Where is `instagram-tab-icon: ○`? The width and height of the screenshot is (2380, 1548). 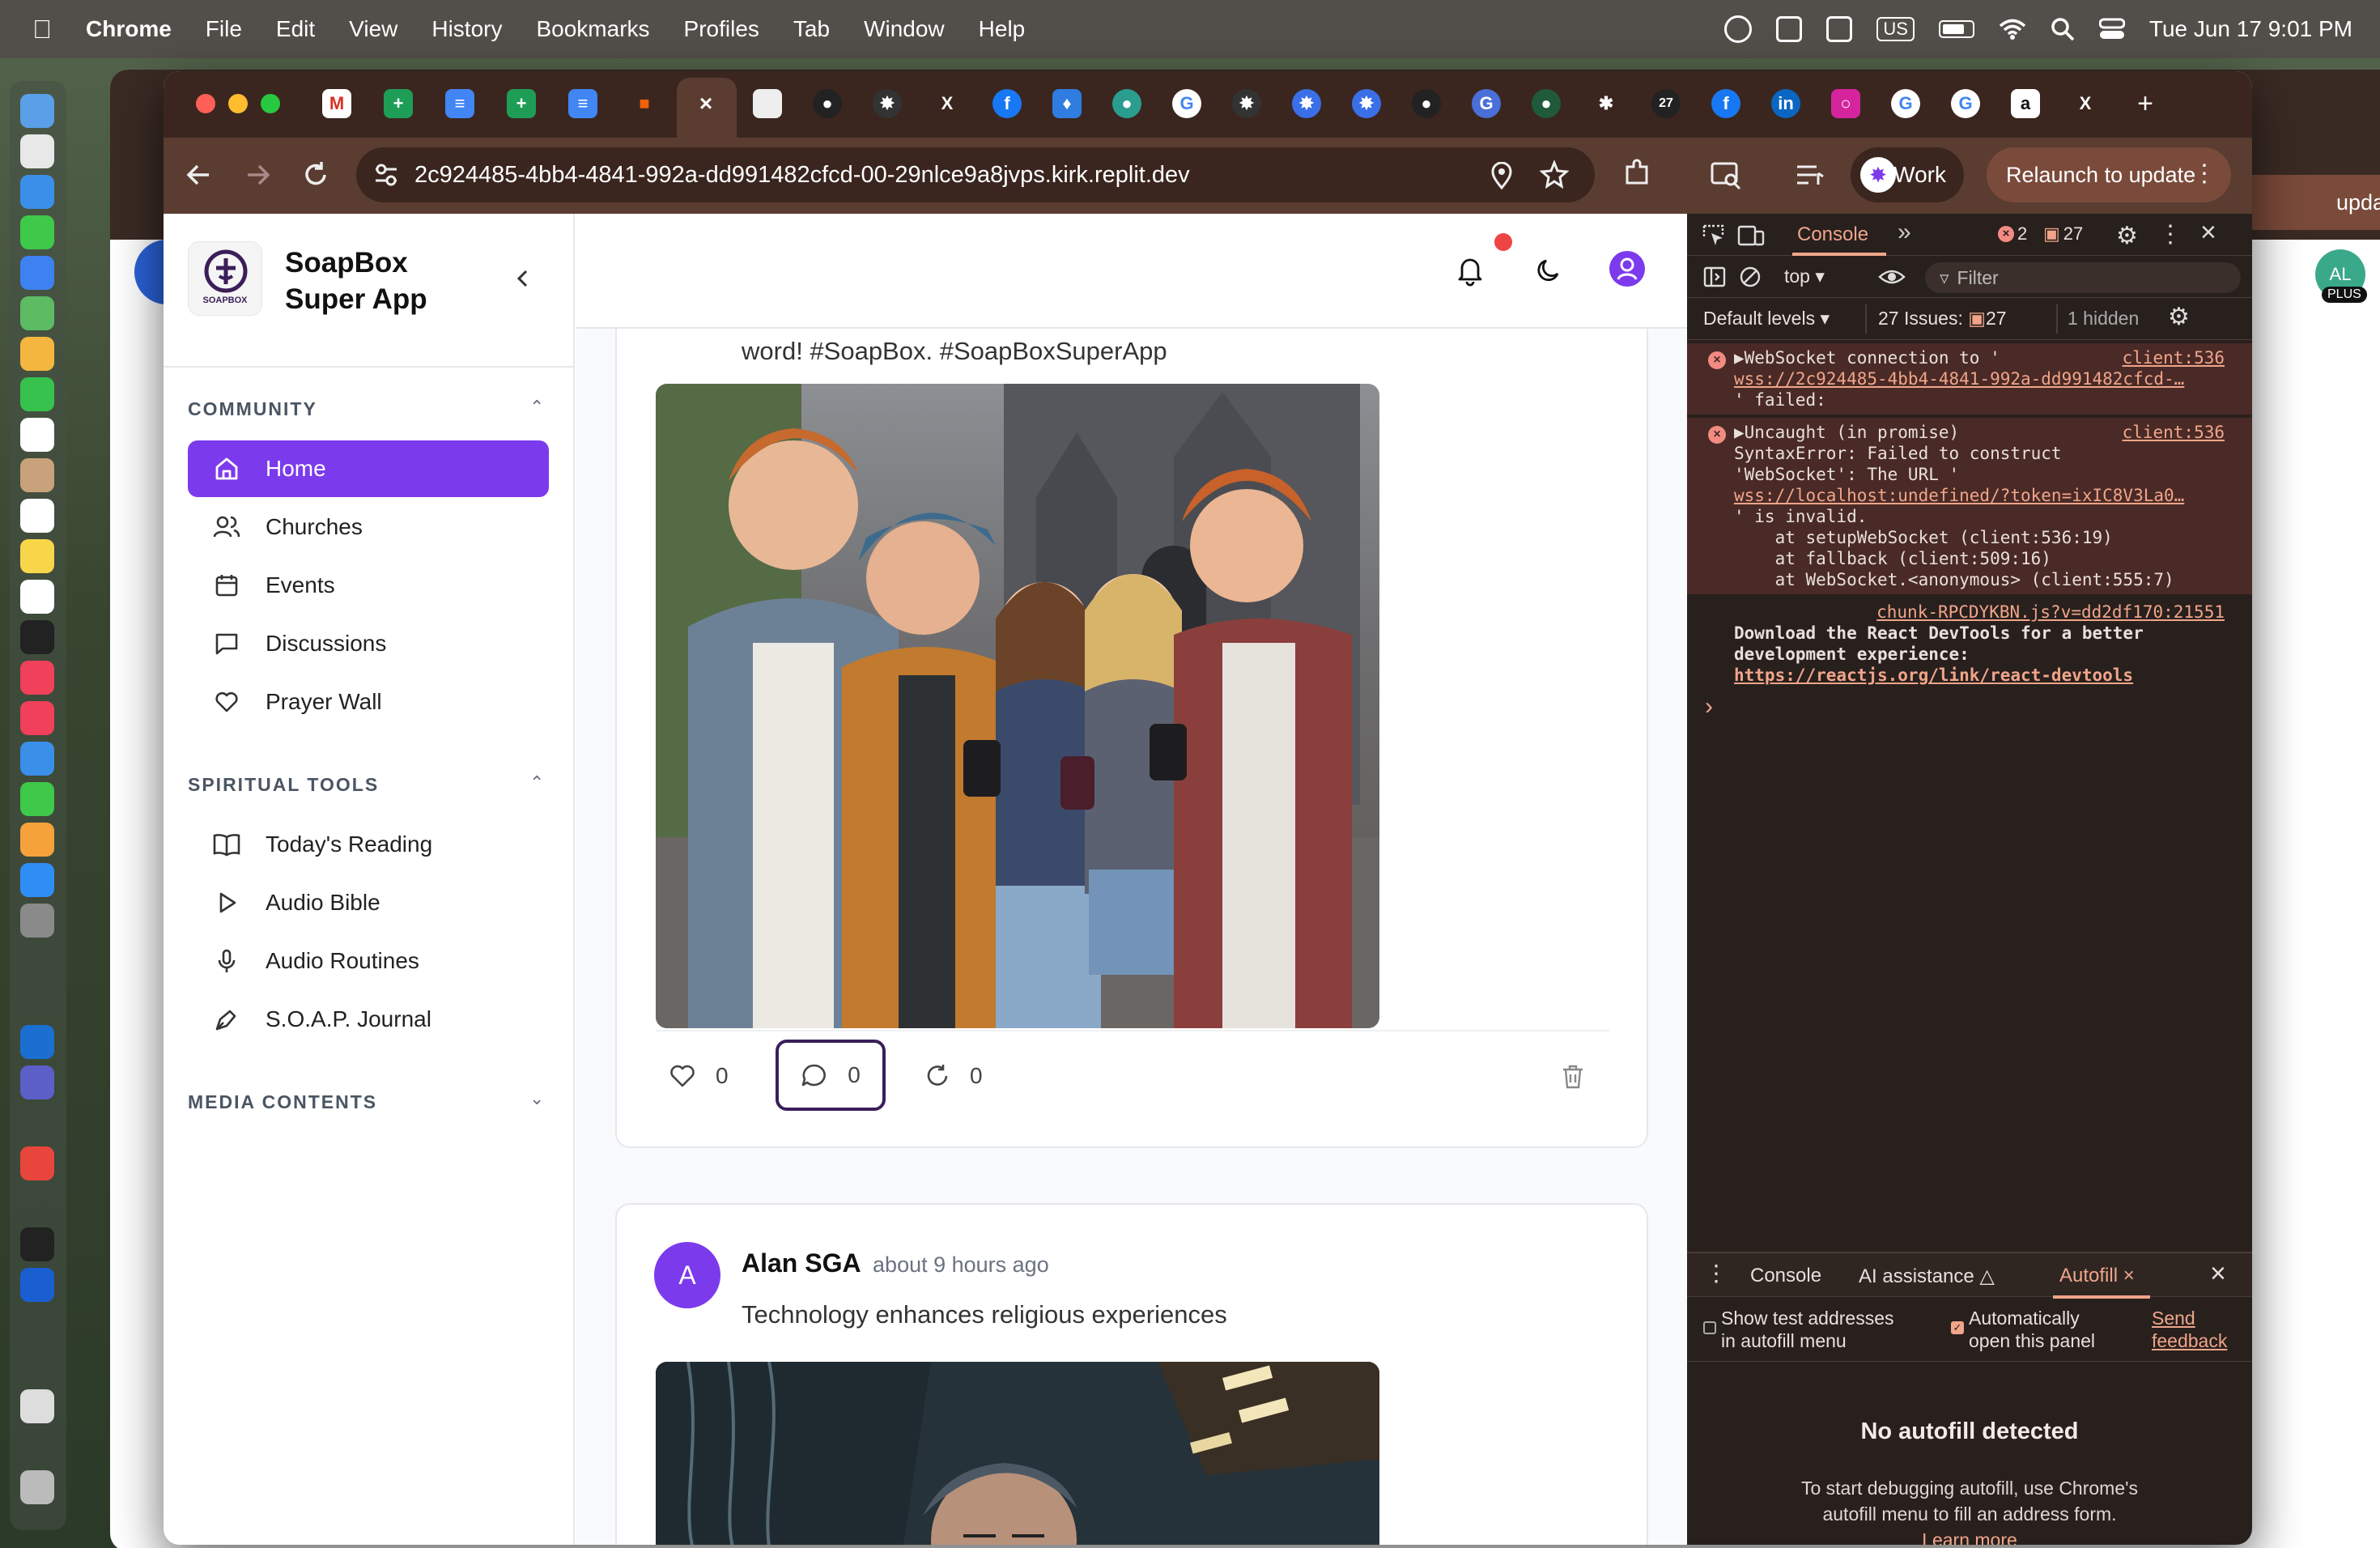 instagram-tab-icon: ○ is located at coordinates (1846, 104).